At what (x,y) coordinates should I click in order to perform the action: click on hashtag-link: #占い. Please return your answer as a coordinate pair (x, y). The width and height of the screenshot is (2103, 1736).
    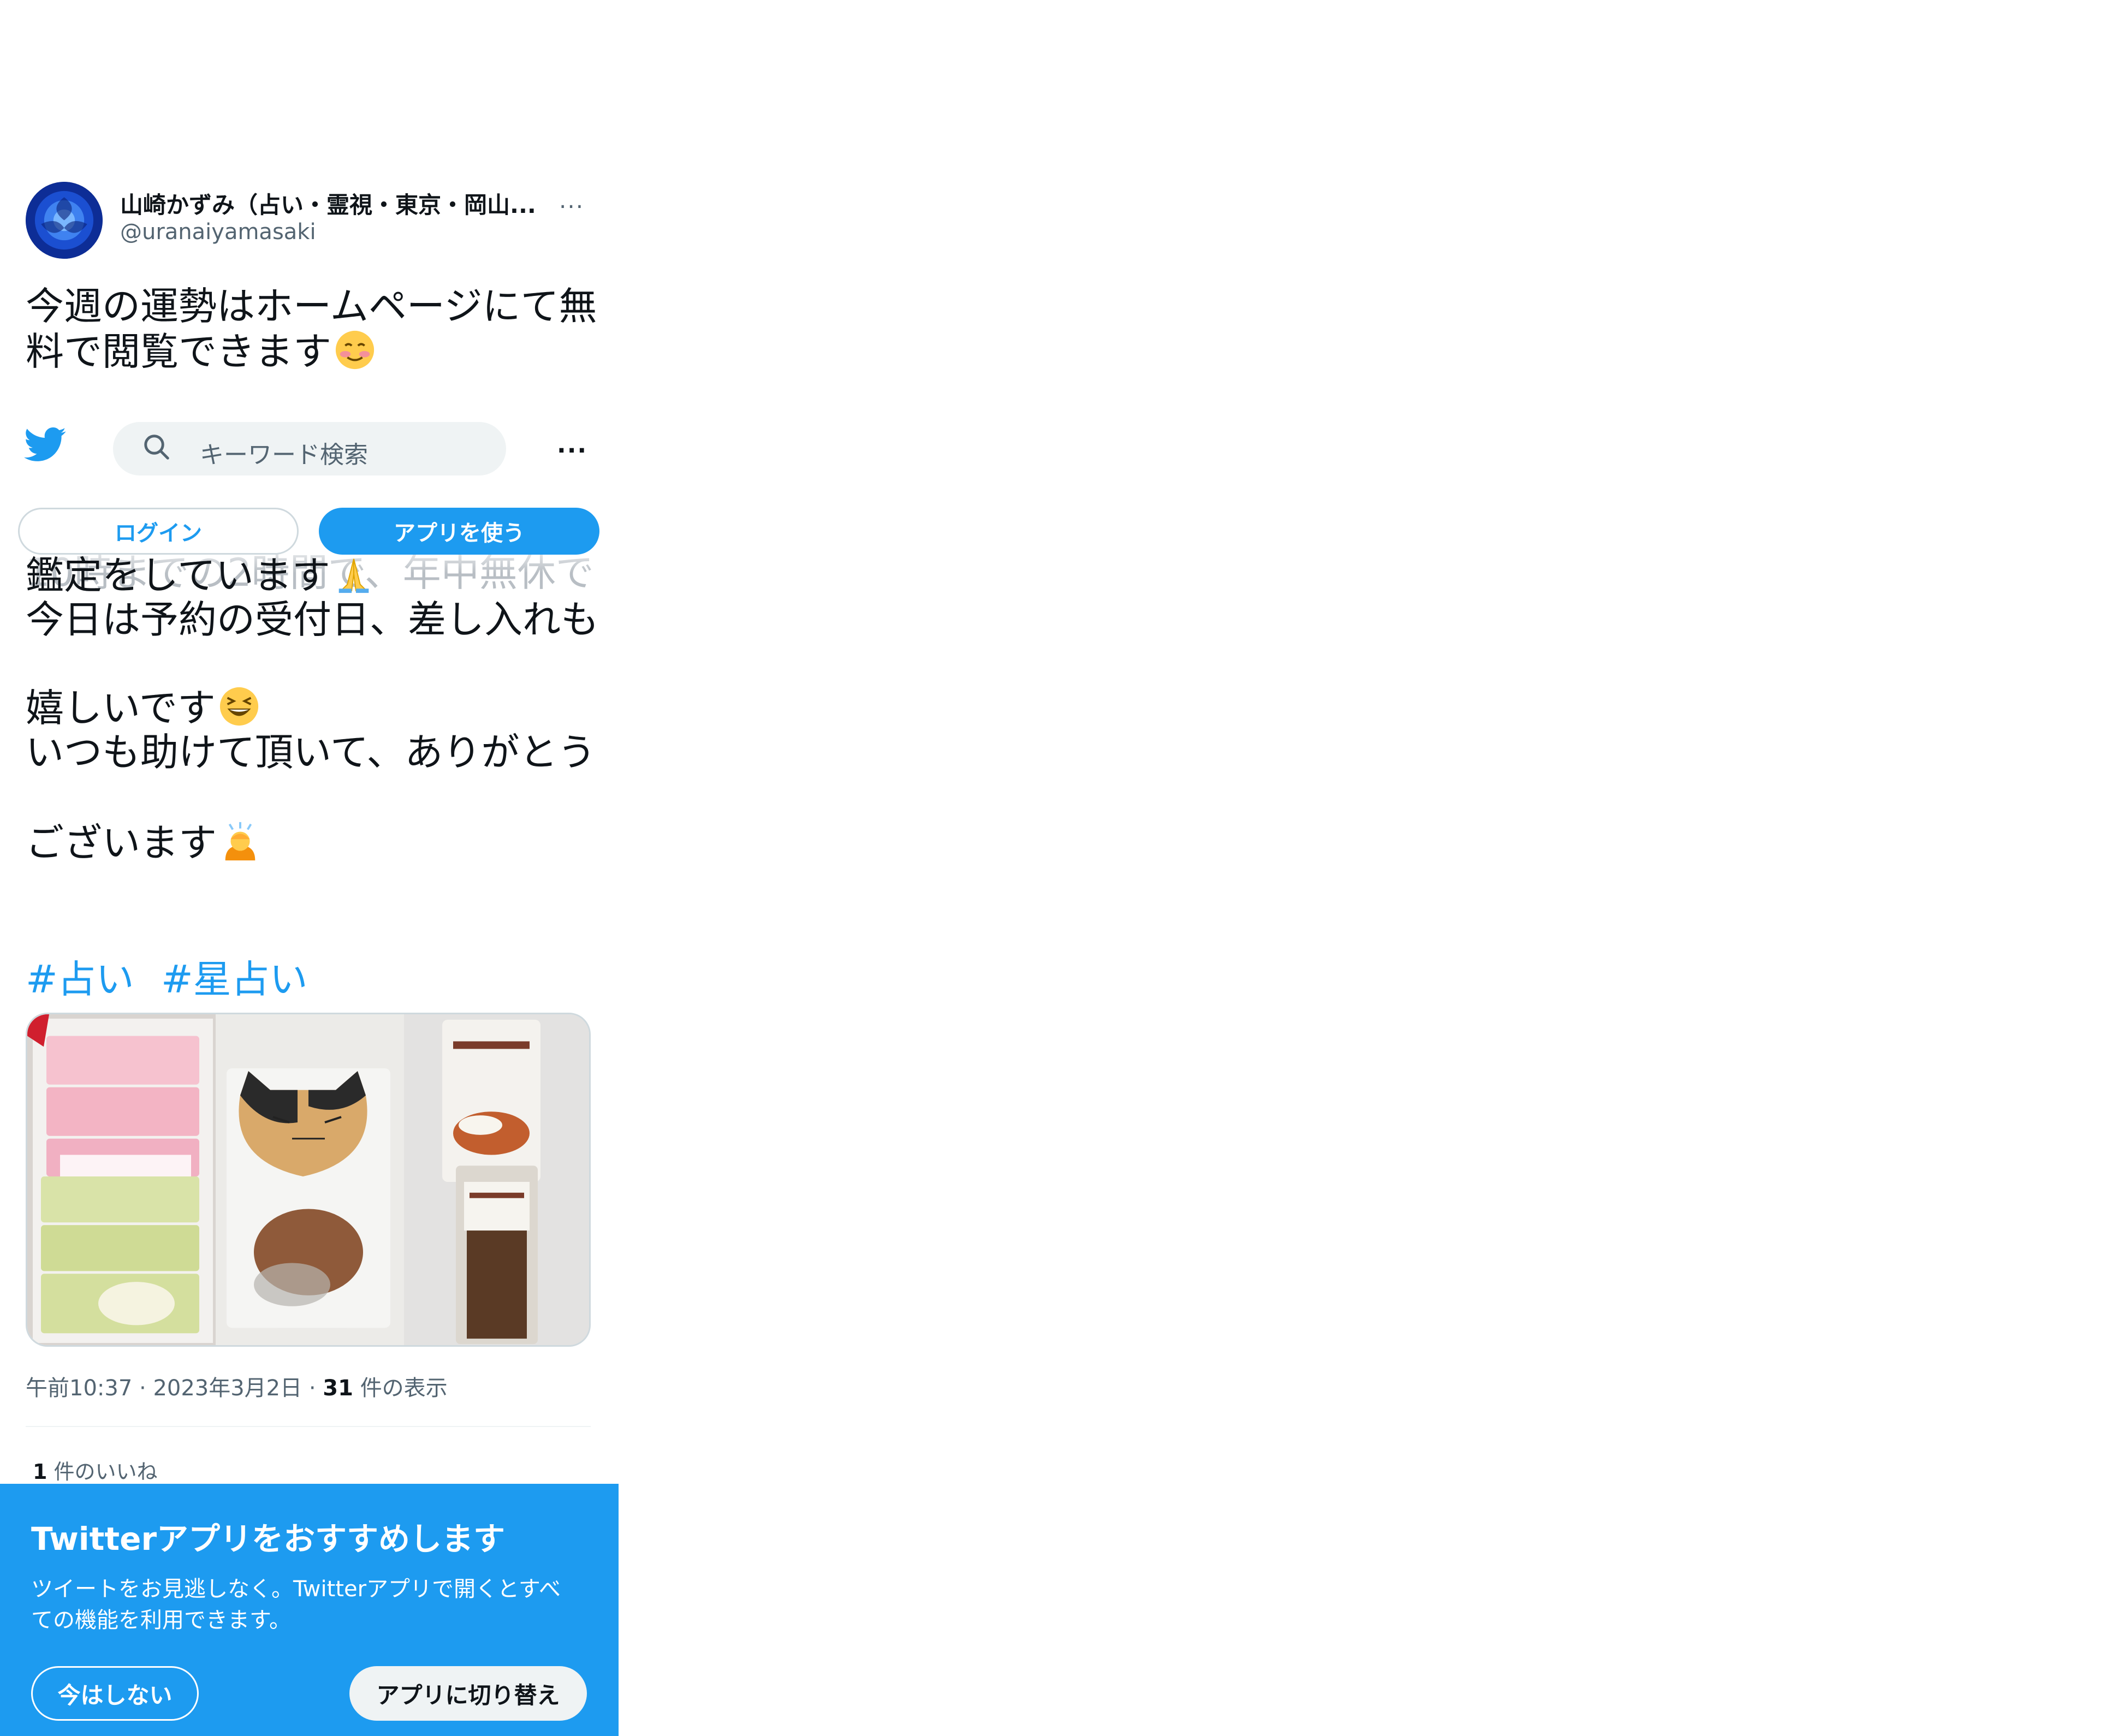
    Looking at the image, I should click on (80, 976).